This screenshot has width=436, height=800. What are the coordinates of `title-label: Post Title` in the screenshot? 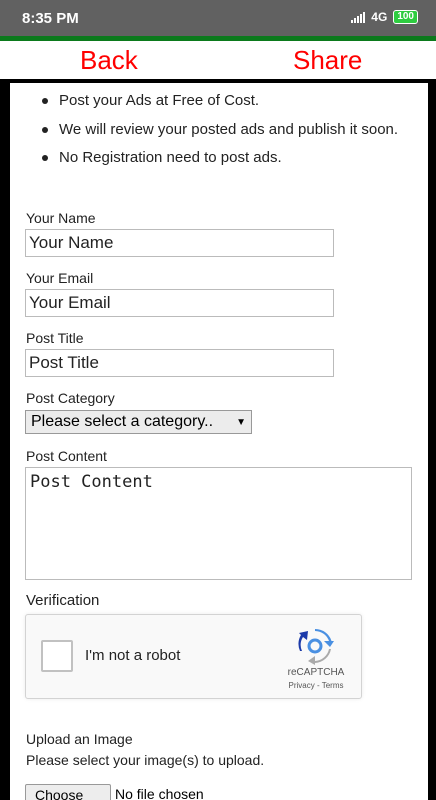 It's located at (55, 338).